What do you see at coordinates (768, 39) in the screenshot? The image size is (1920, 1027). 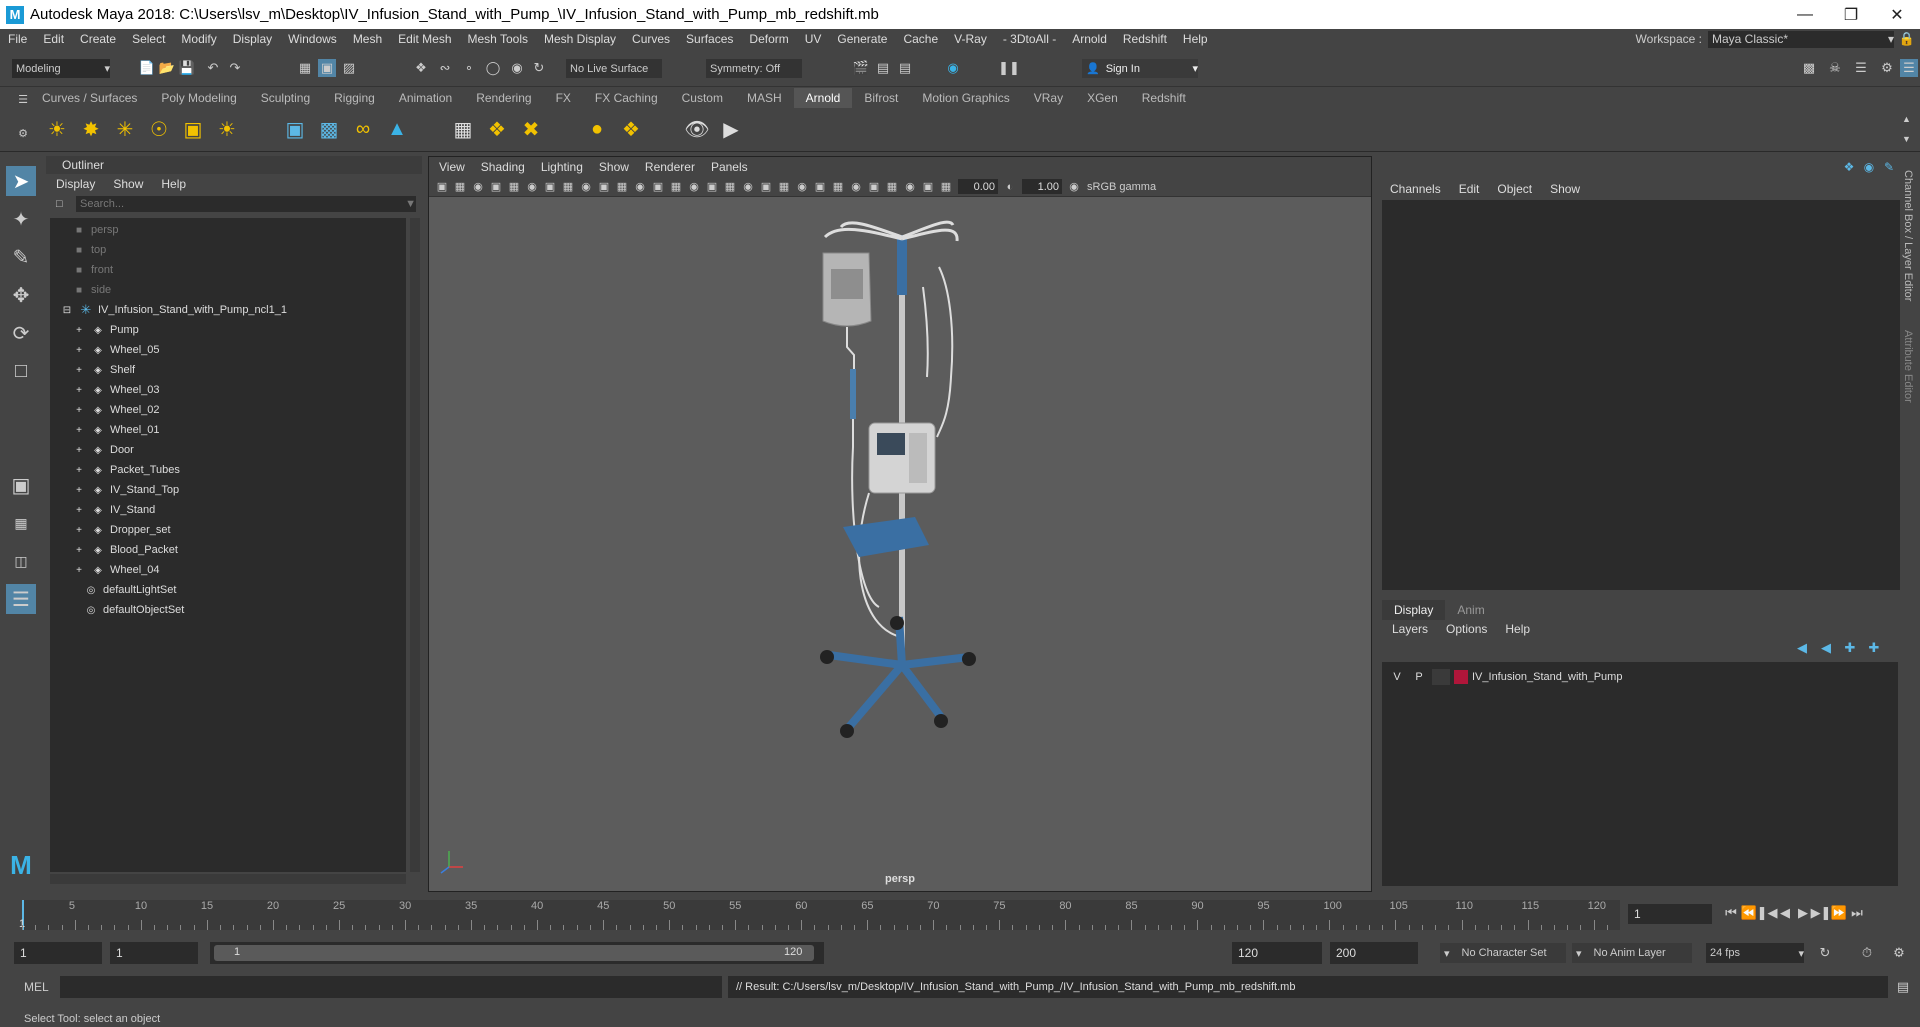 I see `menu-deform: Deform` at bounding box center [768, 39].